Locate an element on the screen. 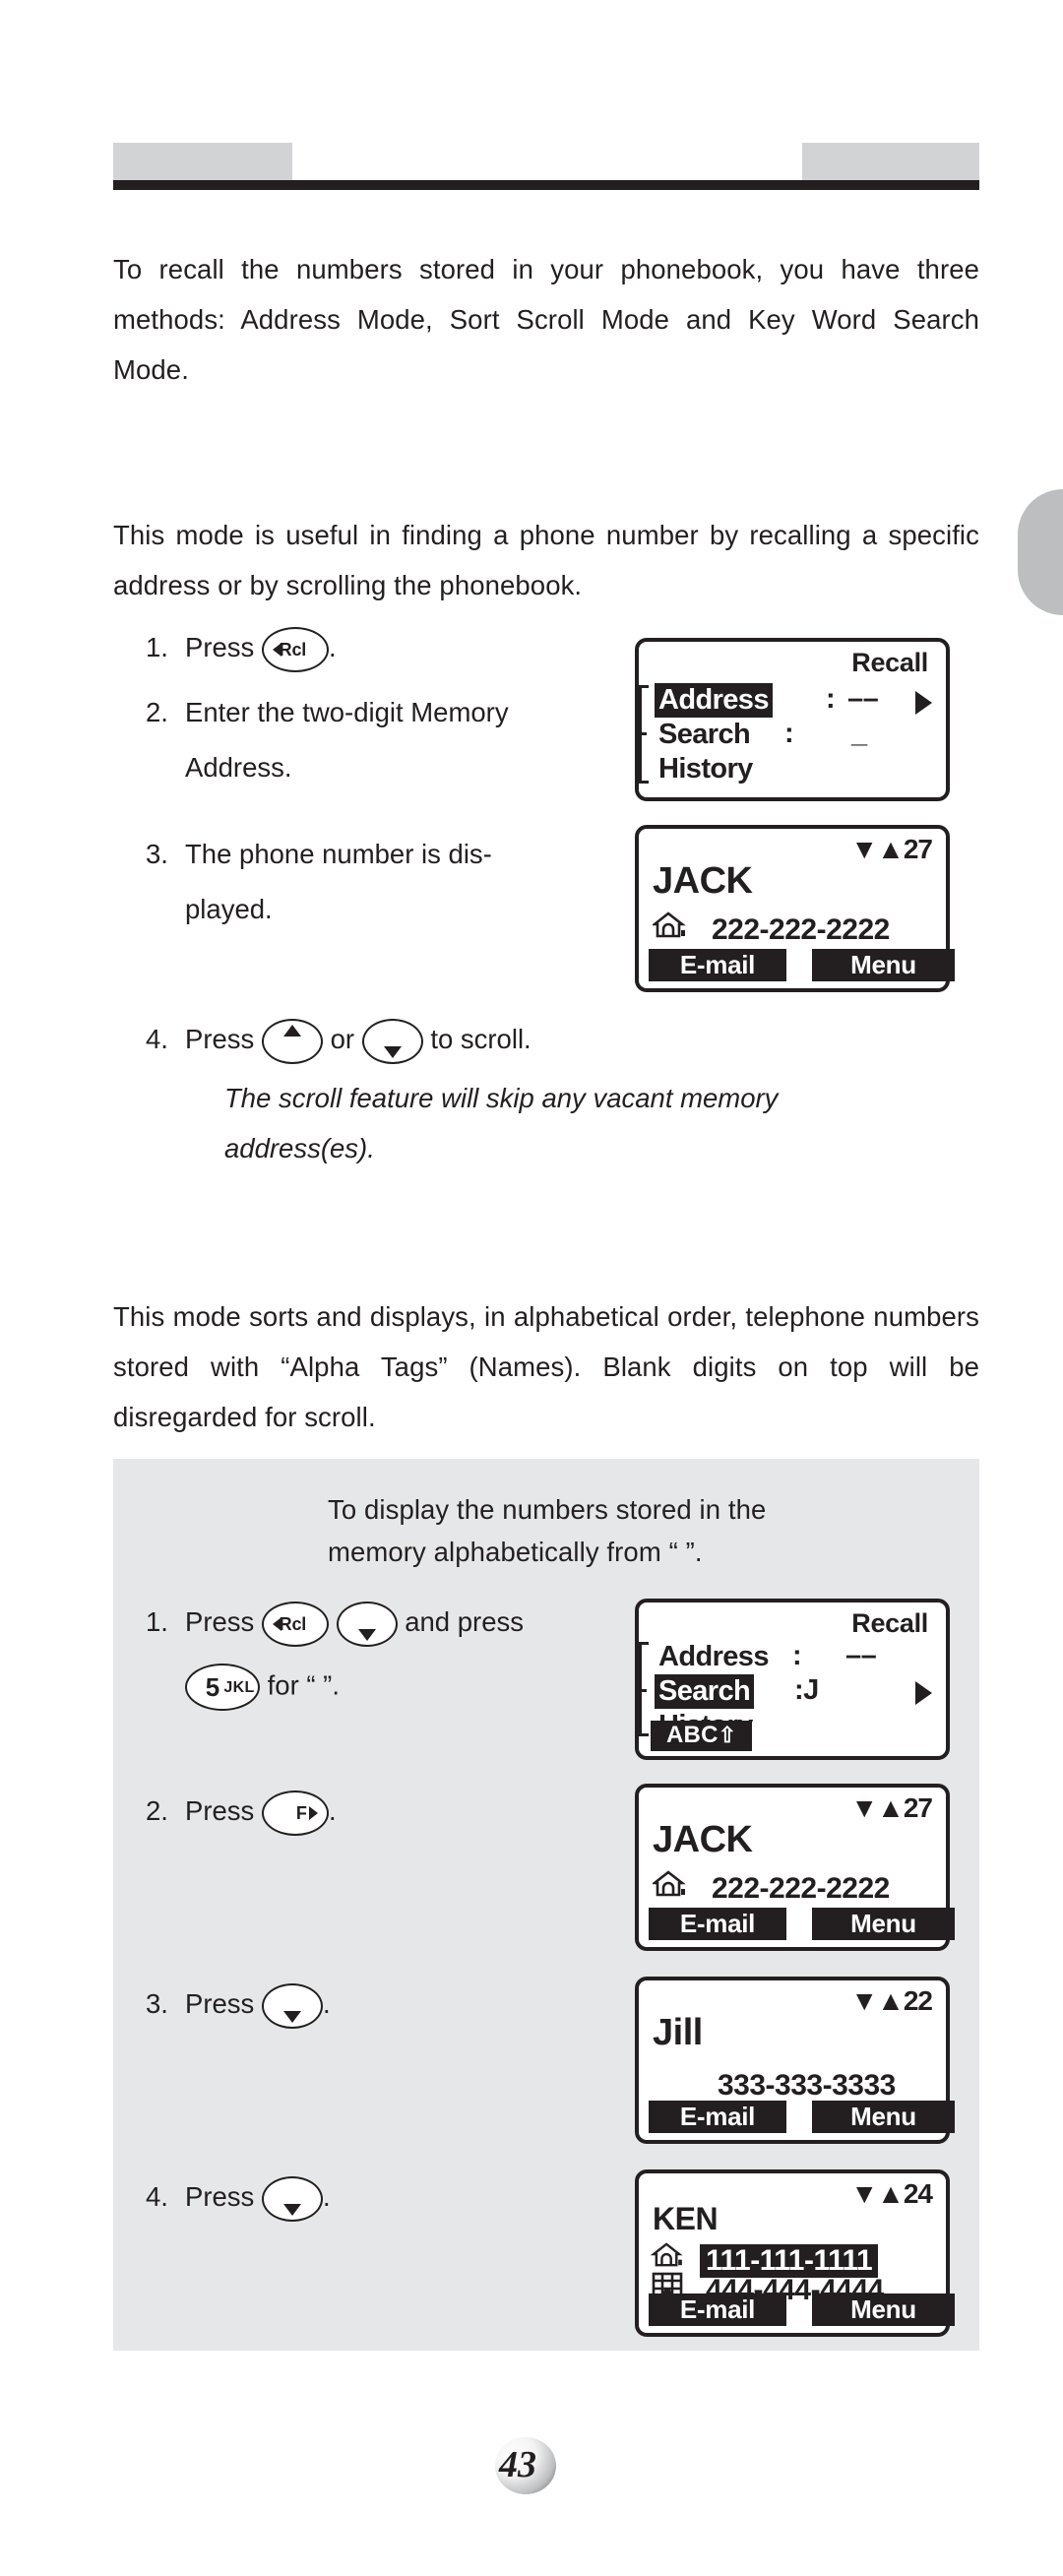 Image resolution: width=1063 pixels, height=2576 pixels. sort-step-2: 2. Press F. is located at coordinates (241, 1813).